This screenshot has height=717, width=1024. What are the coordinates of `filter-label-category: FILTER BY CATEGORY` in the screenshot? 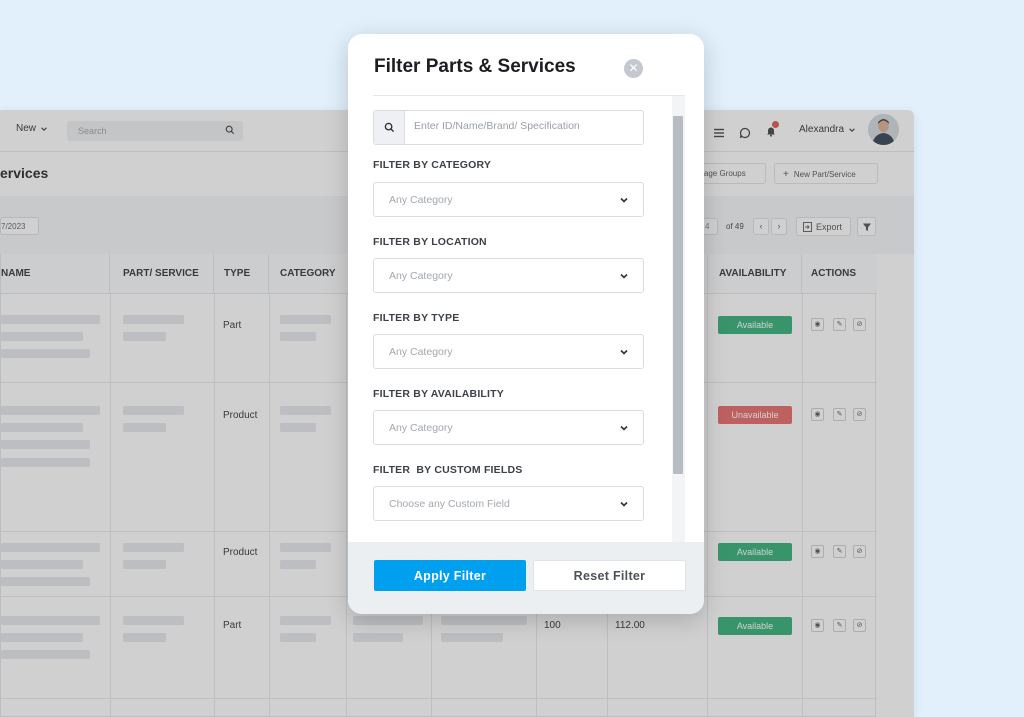 It's located at (432, 165).